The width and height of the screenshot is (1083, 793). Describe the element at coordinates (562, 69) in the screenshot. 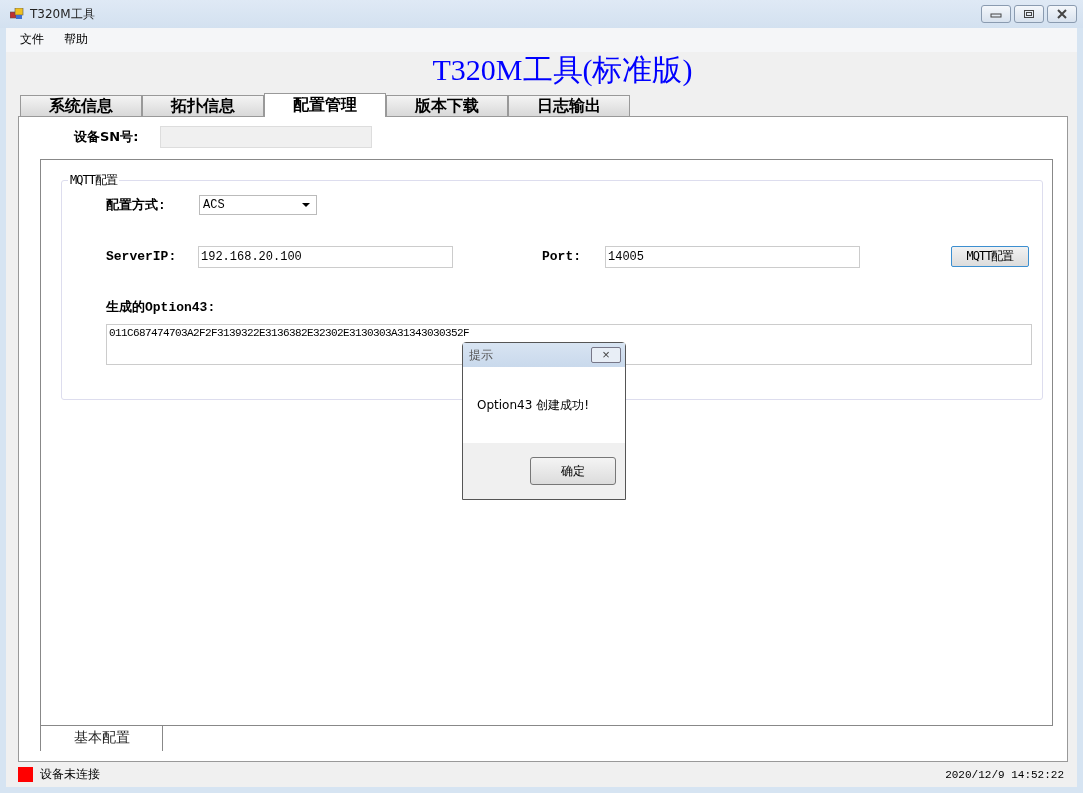

I see `app-title: T320M工具(标准版)` at that location.